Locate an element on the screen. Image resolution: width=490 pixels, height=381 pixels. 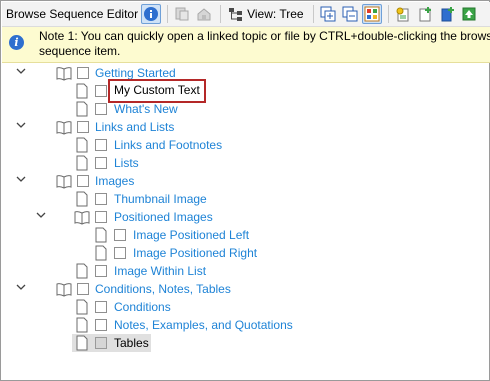
tree-view-icon is located at coordinates (236, 14).